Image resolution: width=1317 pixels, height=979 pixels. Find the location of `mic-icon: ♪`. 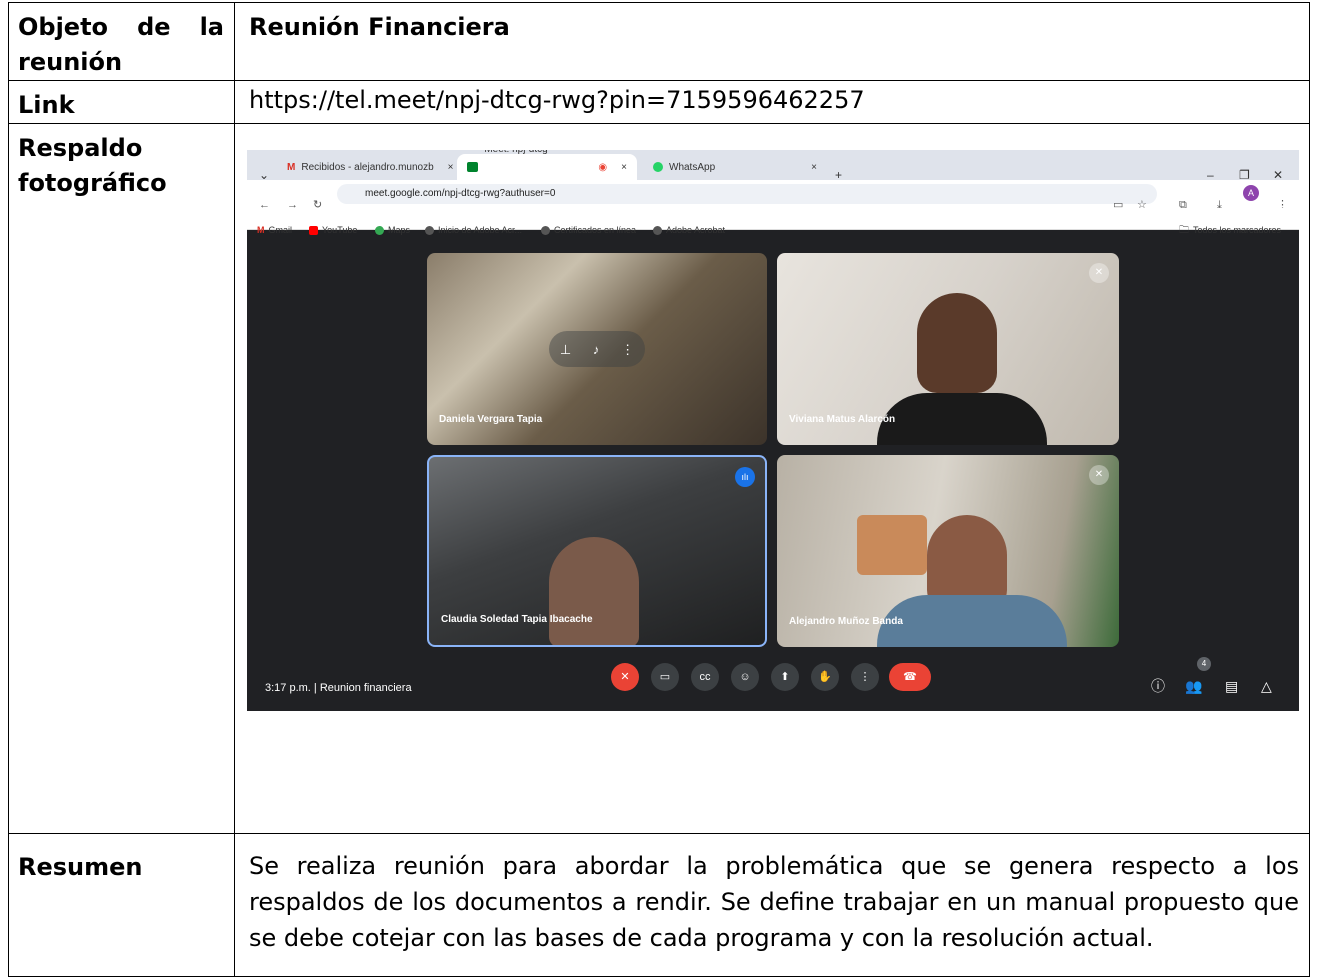

mic-icon: ♪ is located at coordinates (596, 349).